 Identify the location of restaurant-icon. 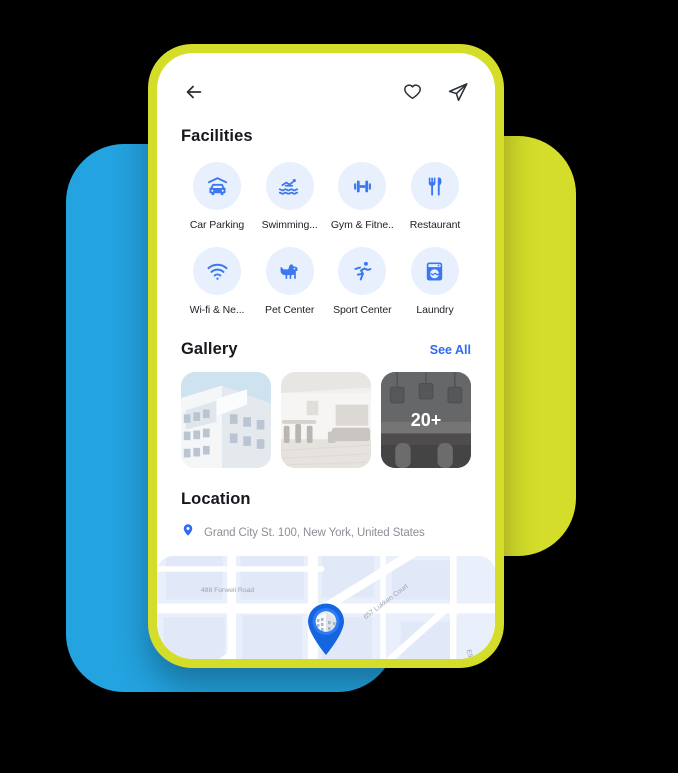
(434, 186).